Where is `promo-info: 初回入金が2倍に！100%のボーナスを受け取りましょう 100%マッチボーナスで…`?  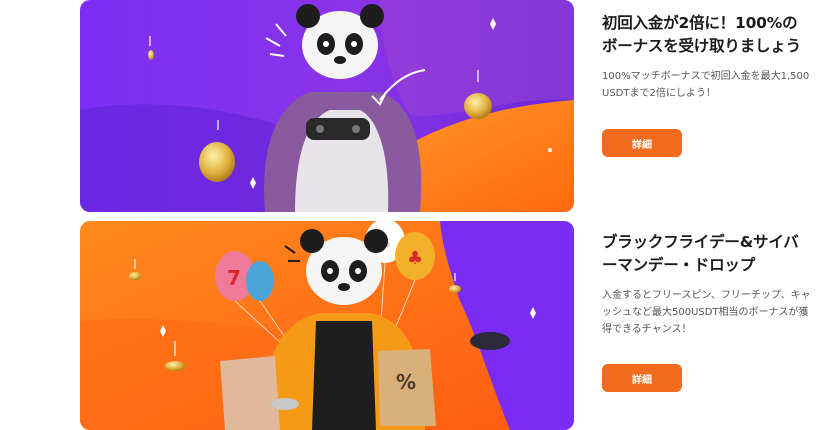
promo-info: 初回入金が2倍に！100%のボーナスを受け取りましょう 100%マッチボーナスで… is located at coordinates (707, 84).